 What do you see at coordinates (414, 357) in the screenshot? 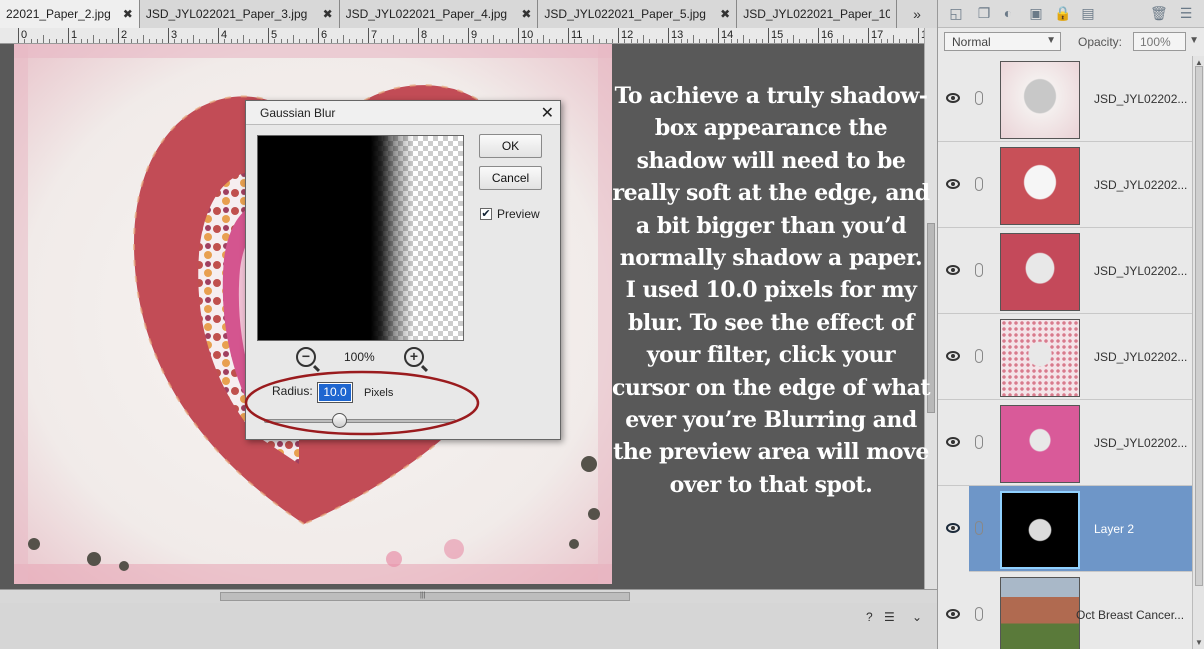
I see `zoom-in-icon: +` at bounding box center [414, 357].